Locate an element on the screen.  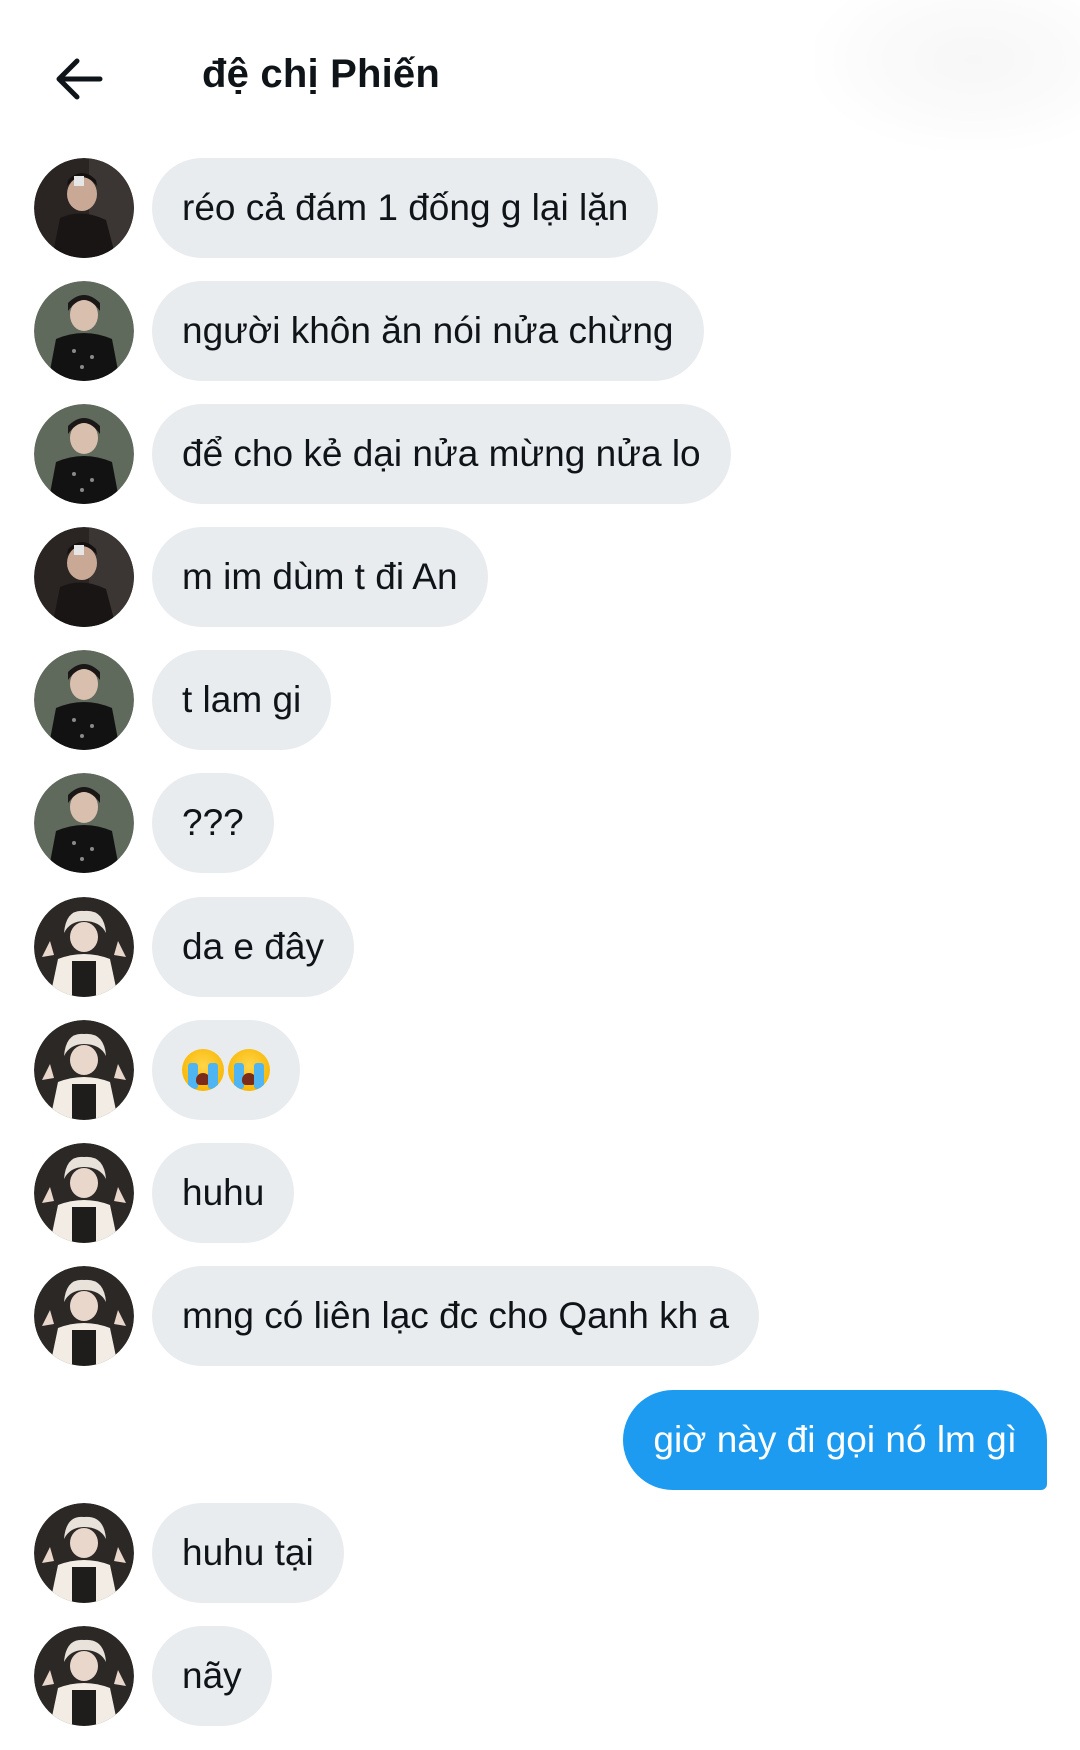
message-row: t lam gi is located at coordinates (540, 700).